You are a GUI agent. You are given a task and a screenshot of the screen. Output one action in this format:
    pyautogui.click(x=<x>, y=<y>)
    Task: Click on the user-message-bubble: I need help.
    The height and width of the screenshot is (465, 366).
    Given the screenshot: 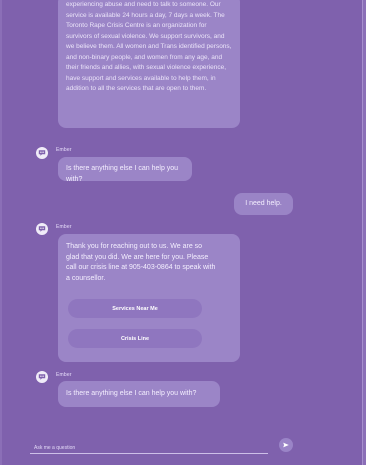 What is the action you would take?
    pyautogui.click(x=263, y=204)
    